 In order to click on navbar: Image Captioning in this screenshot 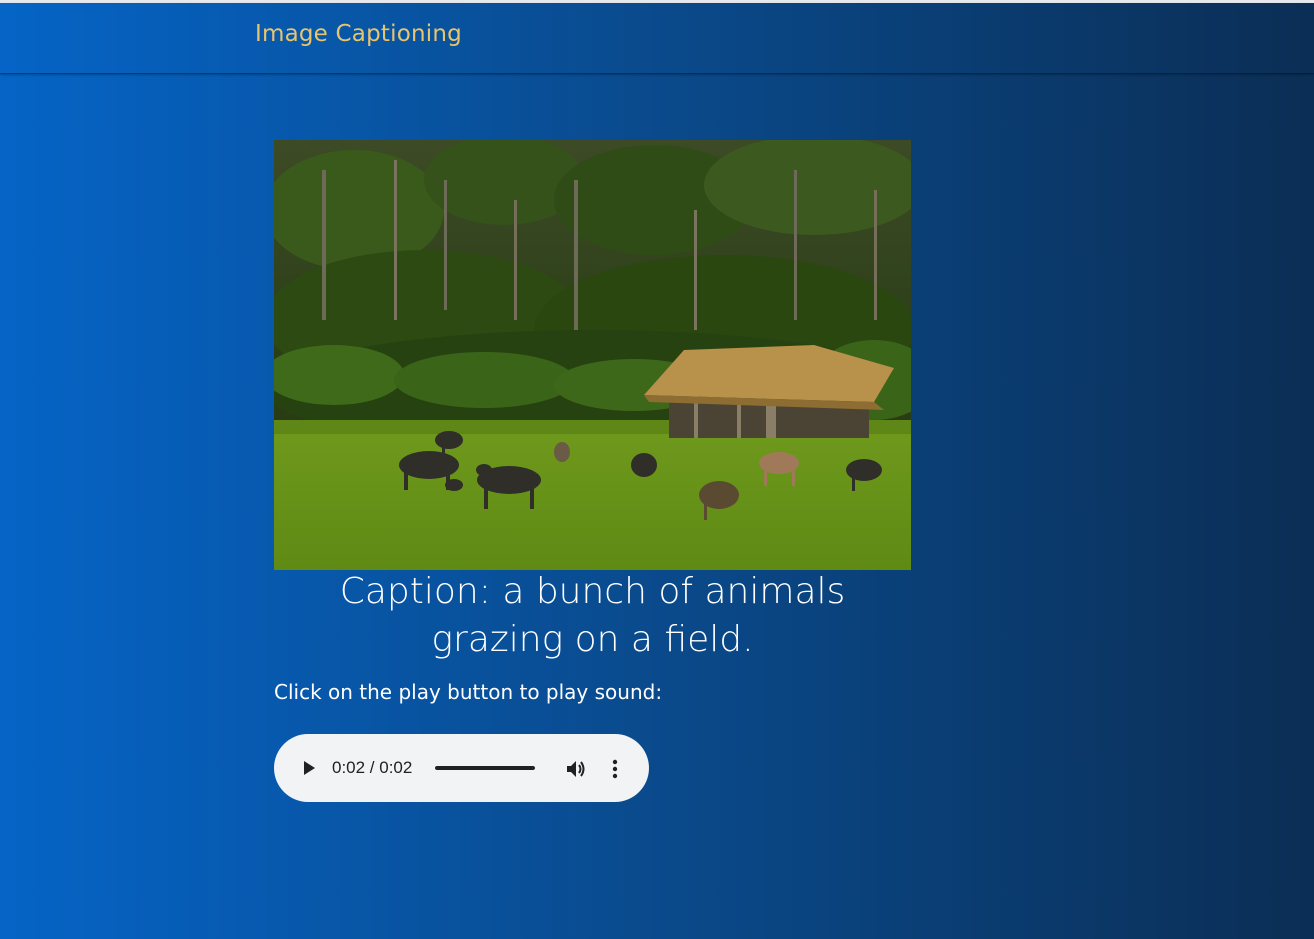, I will do `click(657, 38)`.